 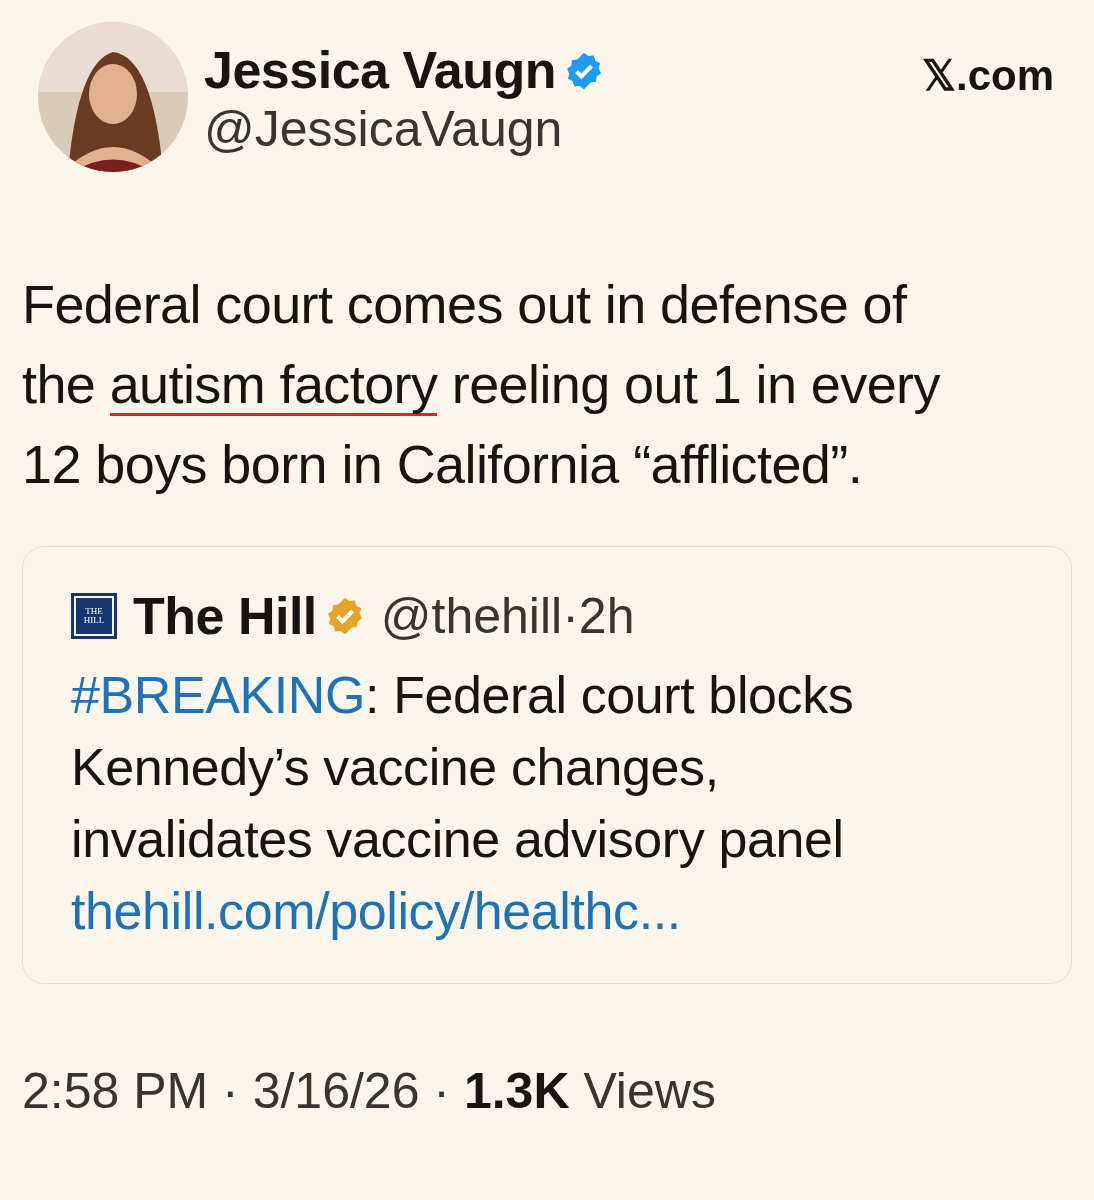 What do you see at coordinates (507, 616) in the screenshot?
I see `quoted-handle-time: @thehill·2h` at bounding box center [507, 616].